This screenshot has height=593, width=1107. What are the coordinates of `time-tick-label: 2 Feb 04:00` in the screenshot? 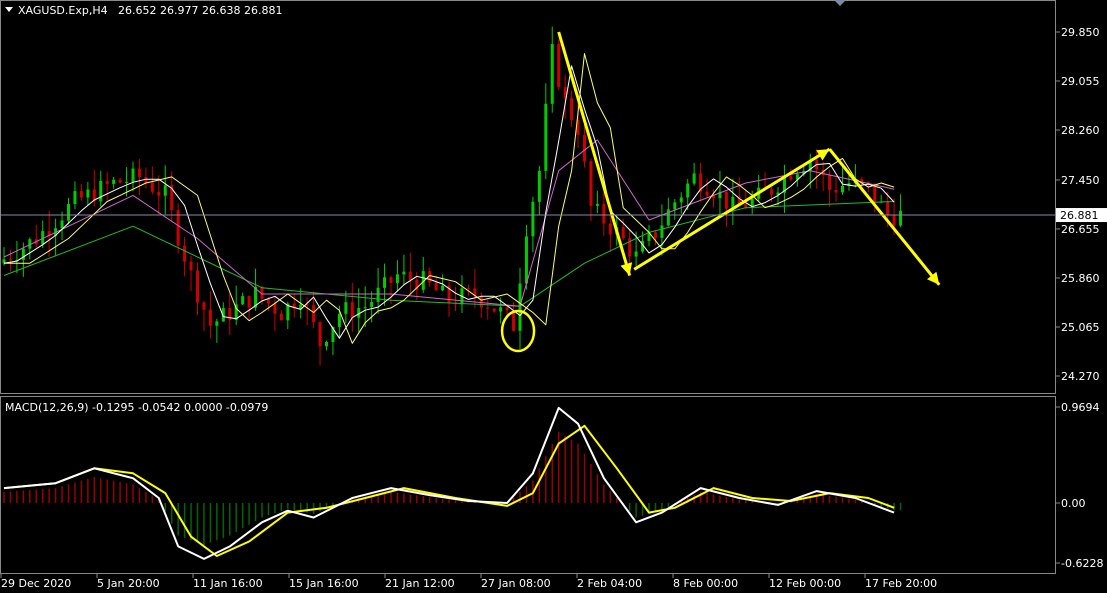 It's located at (609, 583).